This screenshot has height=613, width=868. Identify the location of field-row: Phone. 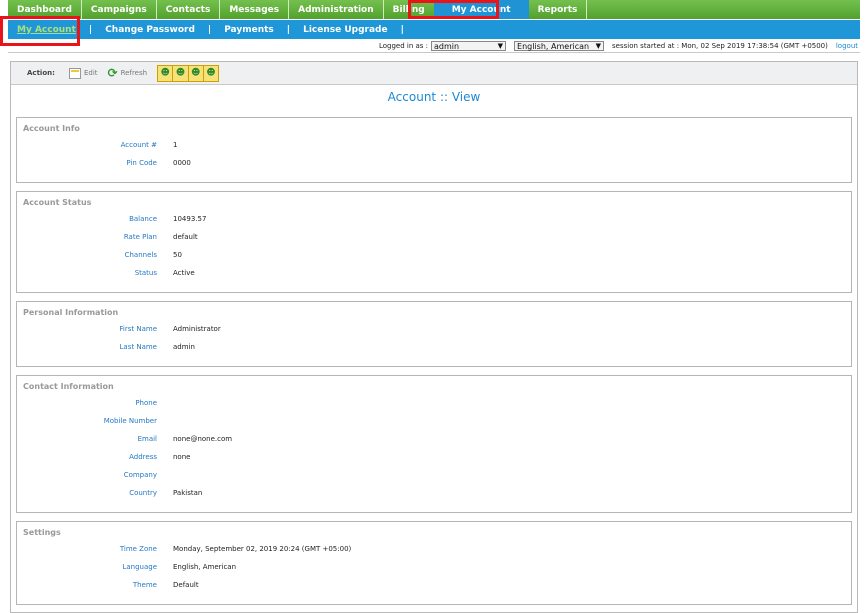
(434, 405).